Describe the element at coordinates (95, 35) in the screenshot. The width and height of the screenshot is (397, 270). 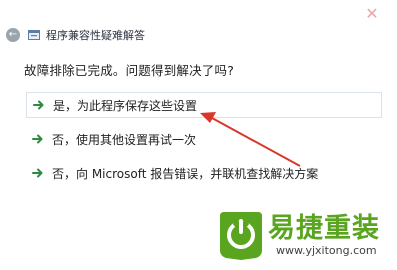
I see `window-title: 程序兼容性疑难解答` at that location.